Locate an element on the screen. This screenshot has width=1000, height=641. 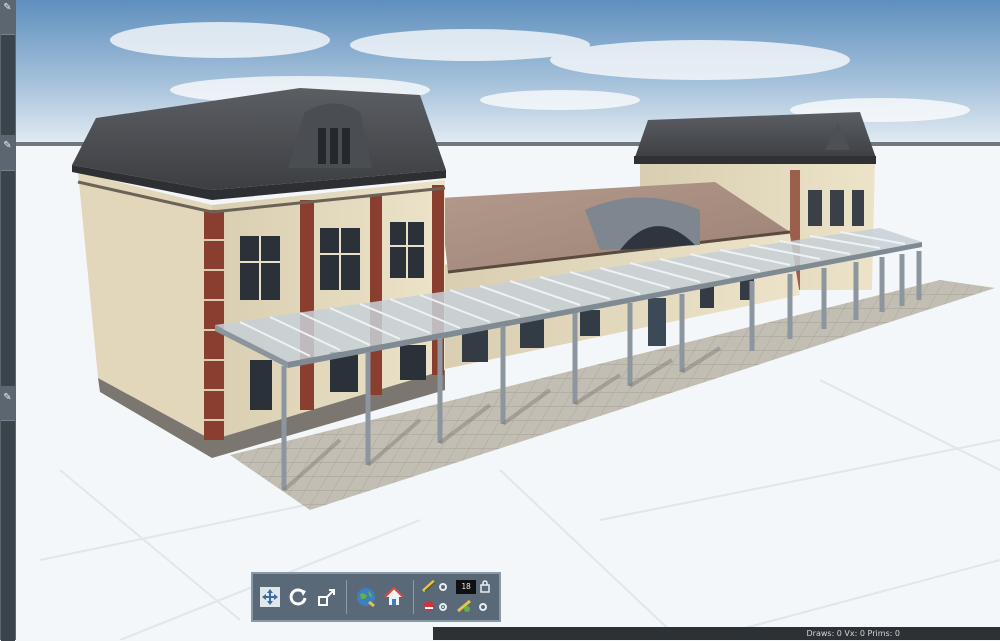
radio-option-selected is located at coordinates (443, 607).